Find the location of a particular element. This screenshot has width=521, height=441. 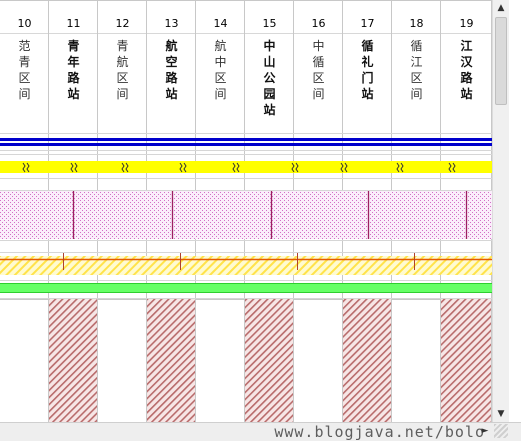

scroll-thumb is located at coordinates (501, 61).